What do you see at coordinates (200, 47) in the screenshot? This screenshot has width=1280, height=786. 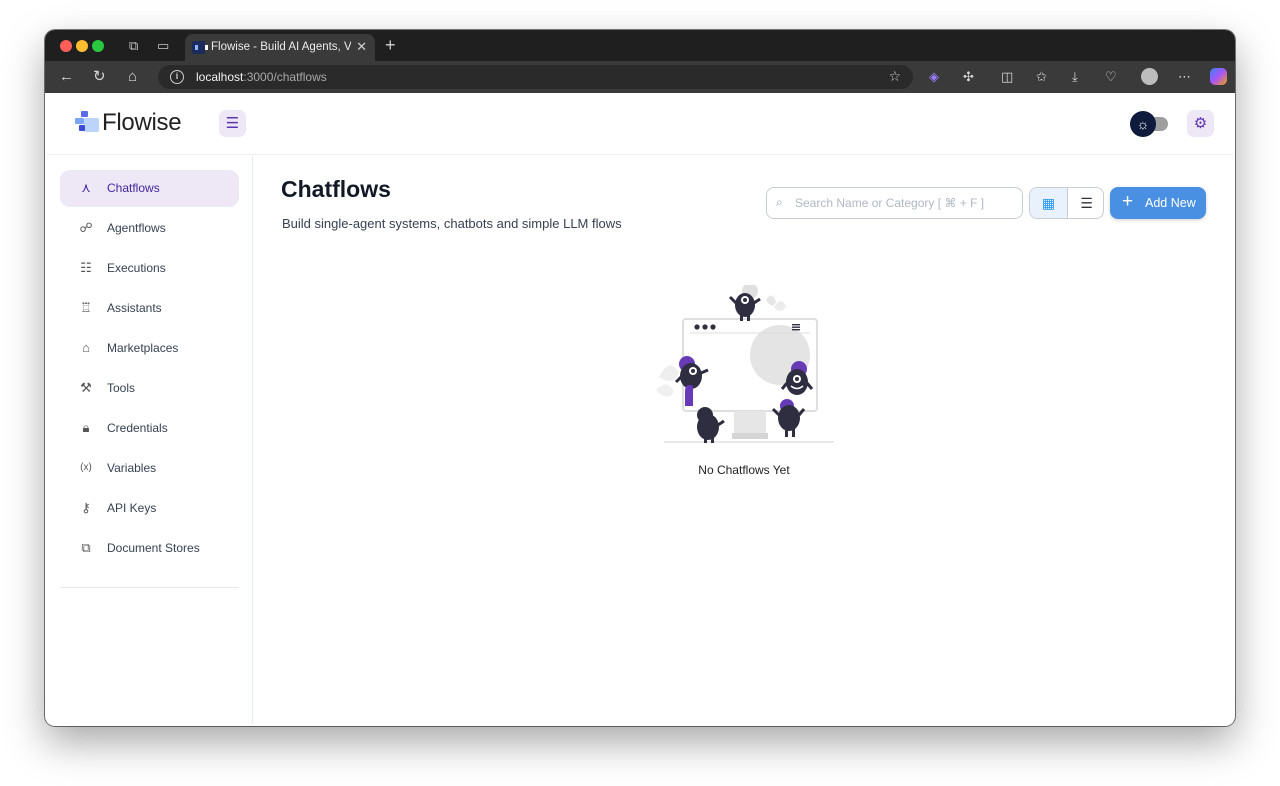 I see `flowise-favicon-icon` at bounding box center [200, 47].